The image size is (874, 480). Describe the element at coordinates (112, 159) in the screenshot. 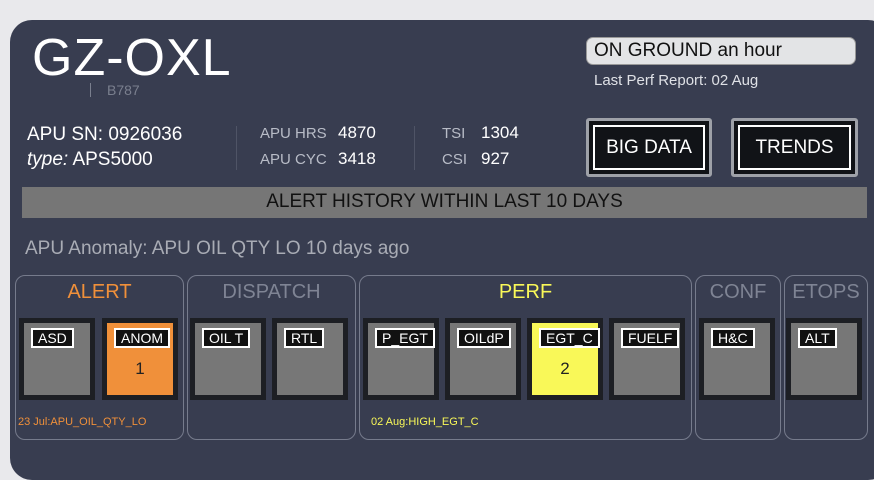

I see `apu-type-value: APS5000` at that location.